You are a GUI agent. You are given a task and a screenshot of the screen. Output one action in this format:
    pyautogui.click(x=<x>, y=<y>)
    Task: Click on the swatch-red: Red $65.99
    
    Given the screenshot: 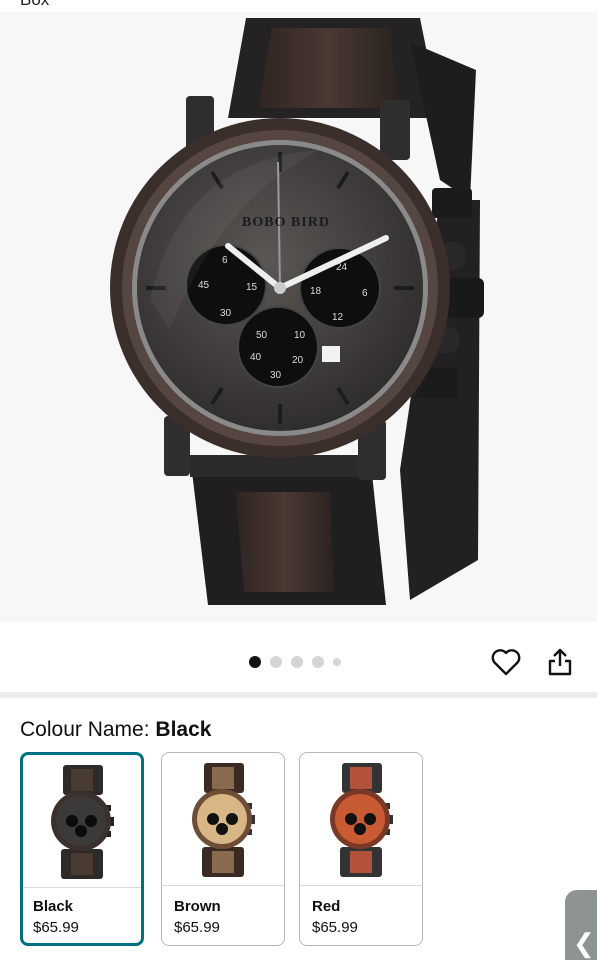 What is the action you would take?
    pyautogui.click(x=361, y=849)
    